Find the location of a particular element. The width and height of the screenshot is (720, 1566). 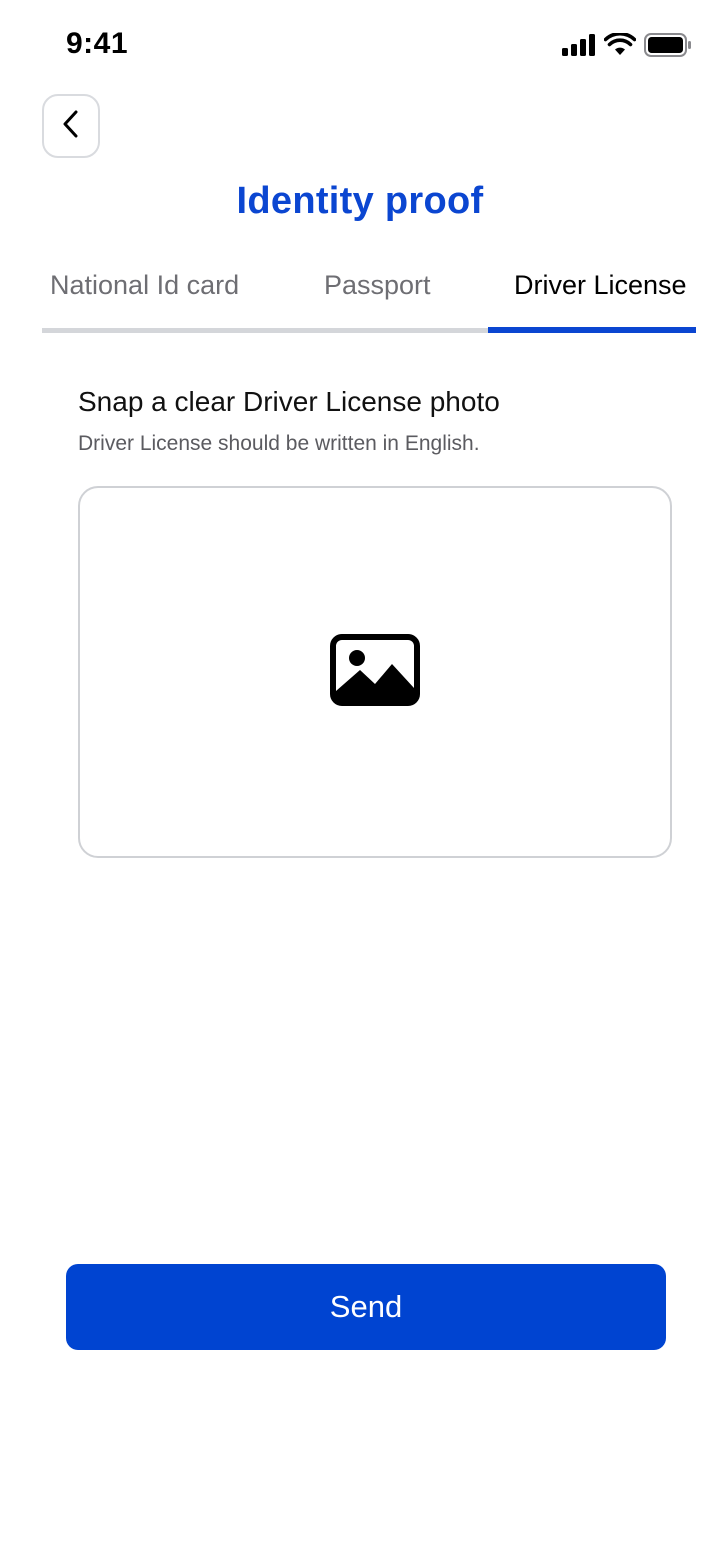

active-tab-indicator is located at coordinates (592, 330).